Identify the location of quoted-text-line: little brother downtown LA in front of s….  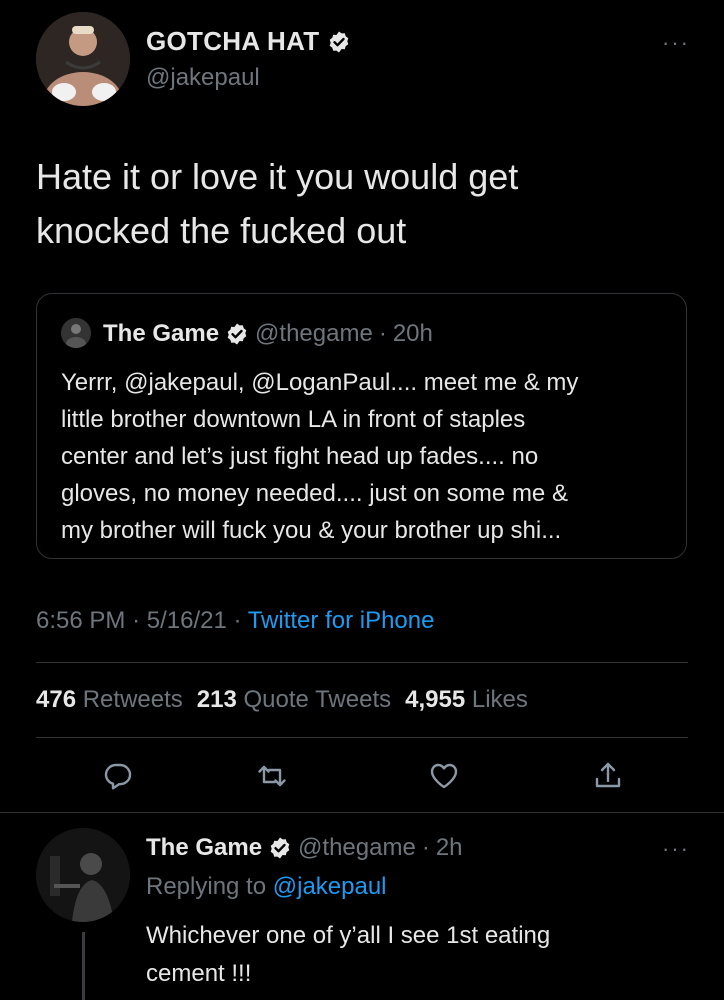
(293, 419).